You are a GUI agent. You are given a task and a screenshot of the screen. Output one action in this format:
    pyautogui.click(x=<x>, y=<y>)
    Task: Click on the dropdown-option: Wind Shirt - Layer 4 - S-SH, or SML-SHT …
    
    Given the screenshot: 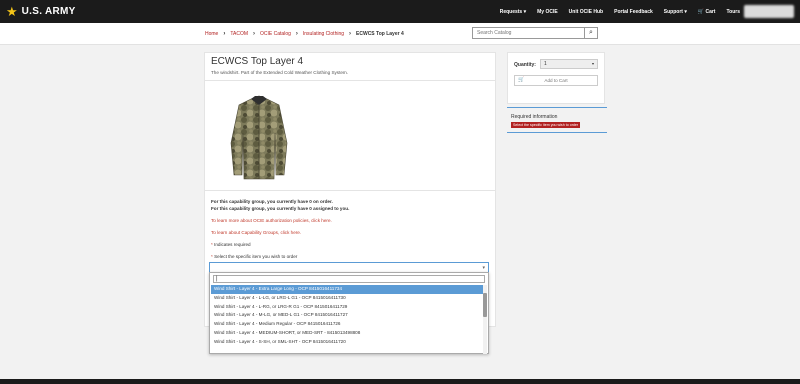 What is the action you would take?
    pyautogui.click(x=347, y=342)
    